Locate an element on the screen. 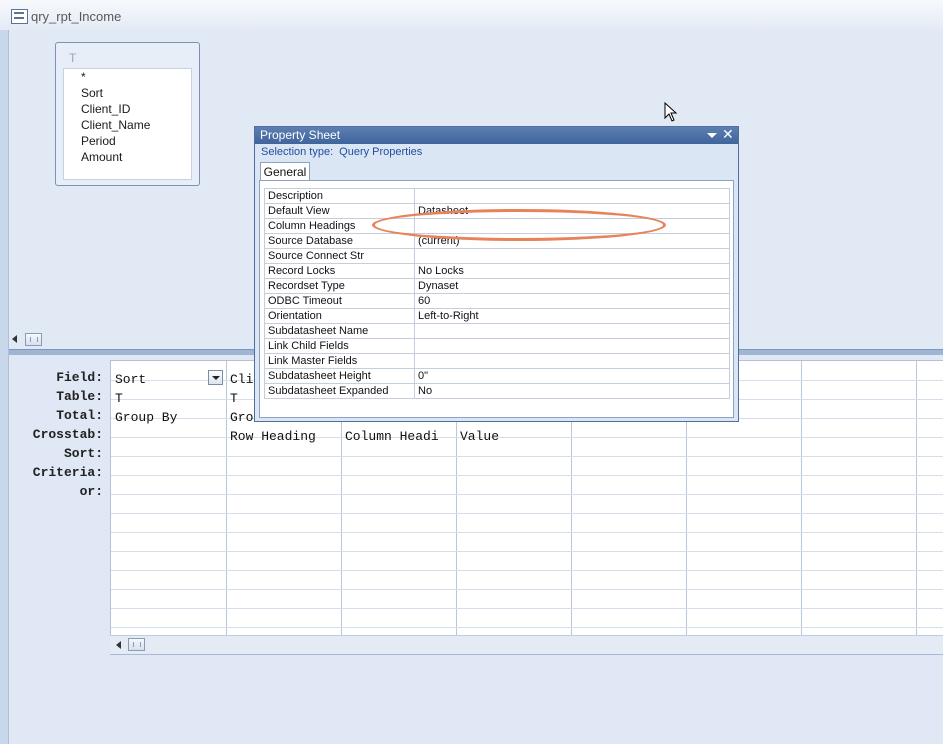 The width and height of the screenshot is (943, 744). row-label-field: Field: is located at coordinates (79, 377).